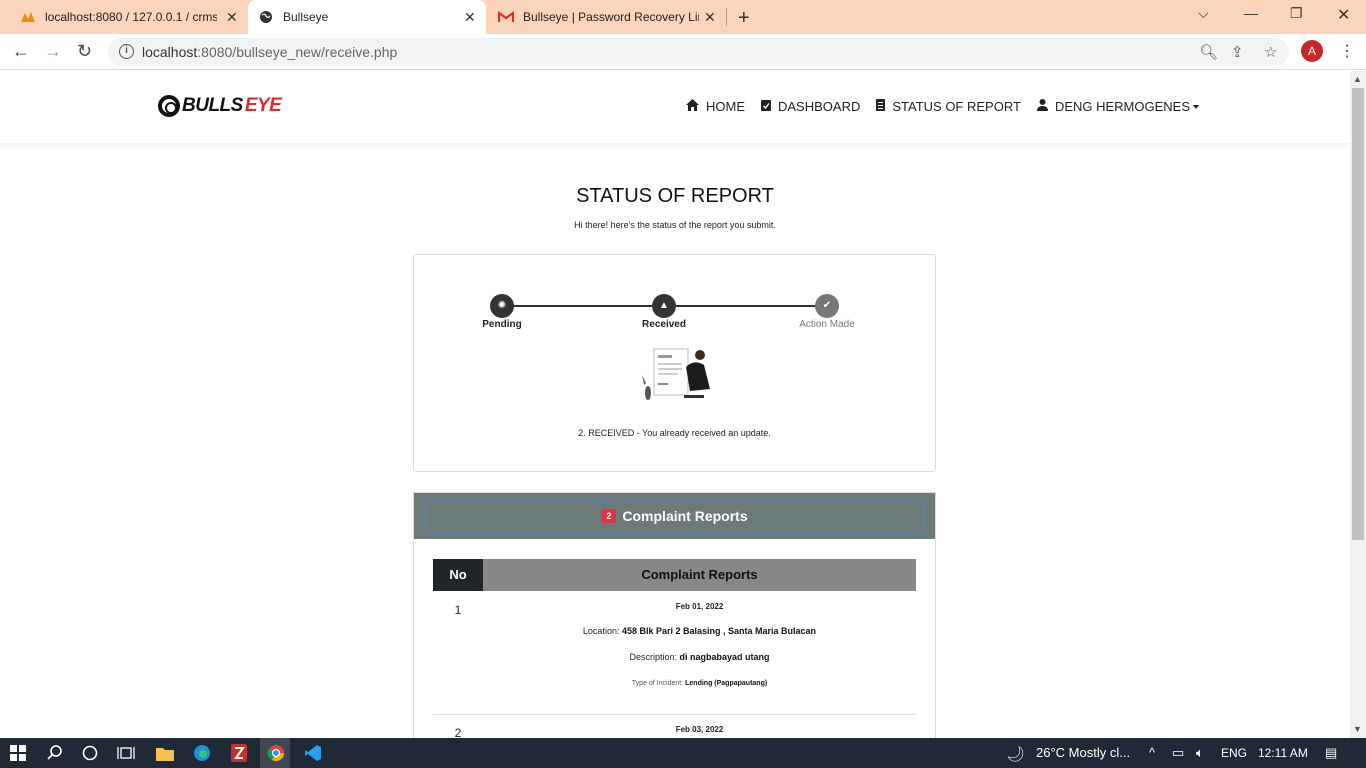 This screenshot has height=768, width=1366. I want to click on bookmark-star-icon: ☆, so click(1270, 52).